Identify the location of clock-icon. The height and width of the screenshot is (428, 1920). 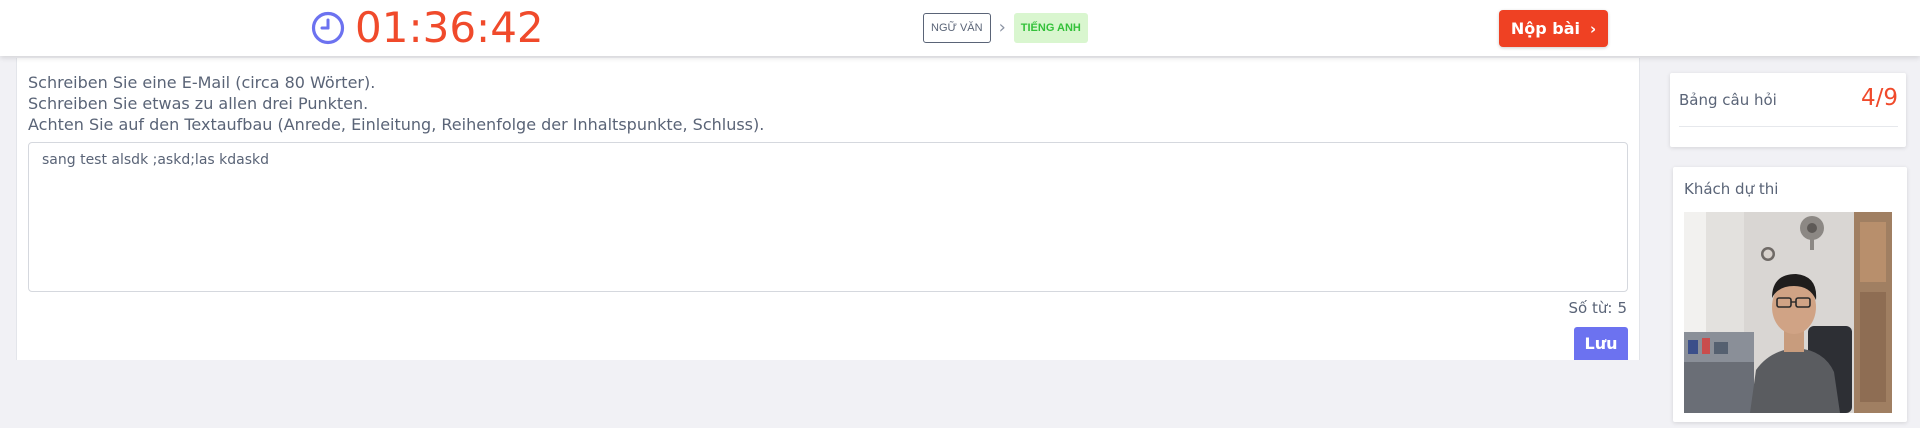
(328, 28).